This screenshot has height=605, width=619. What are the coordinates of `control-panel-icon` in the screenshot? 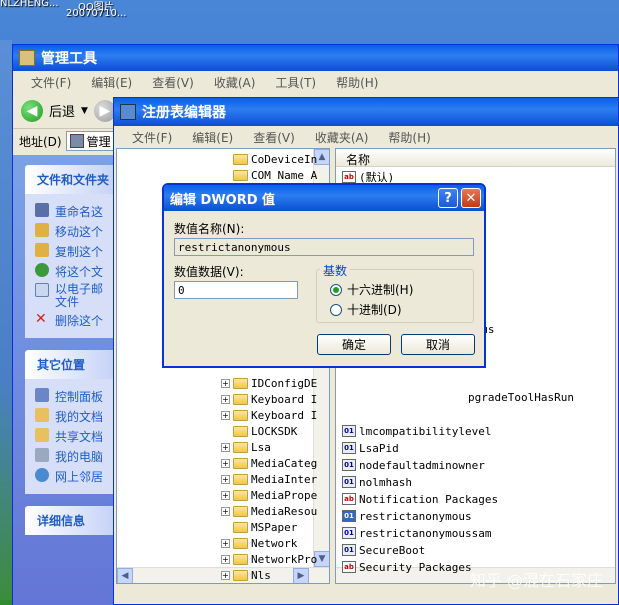 It's located at (42, 395).